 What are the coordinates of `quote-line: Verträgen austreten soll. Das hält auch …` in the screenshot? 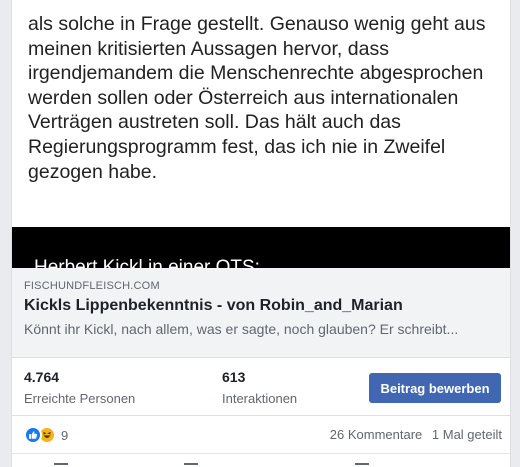 It's located at (214, 122).